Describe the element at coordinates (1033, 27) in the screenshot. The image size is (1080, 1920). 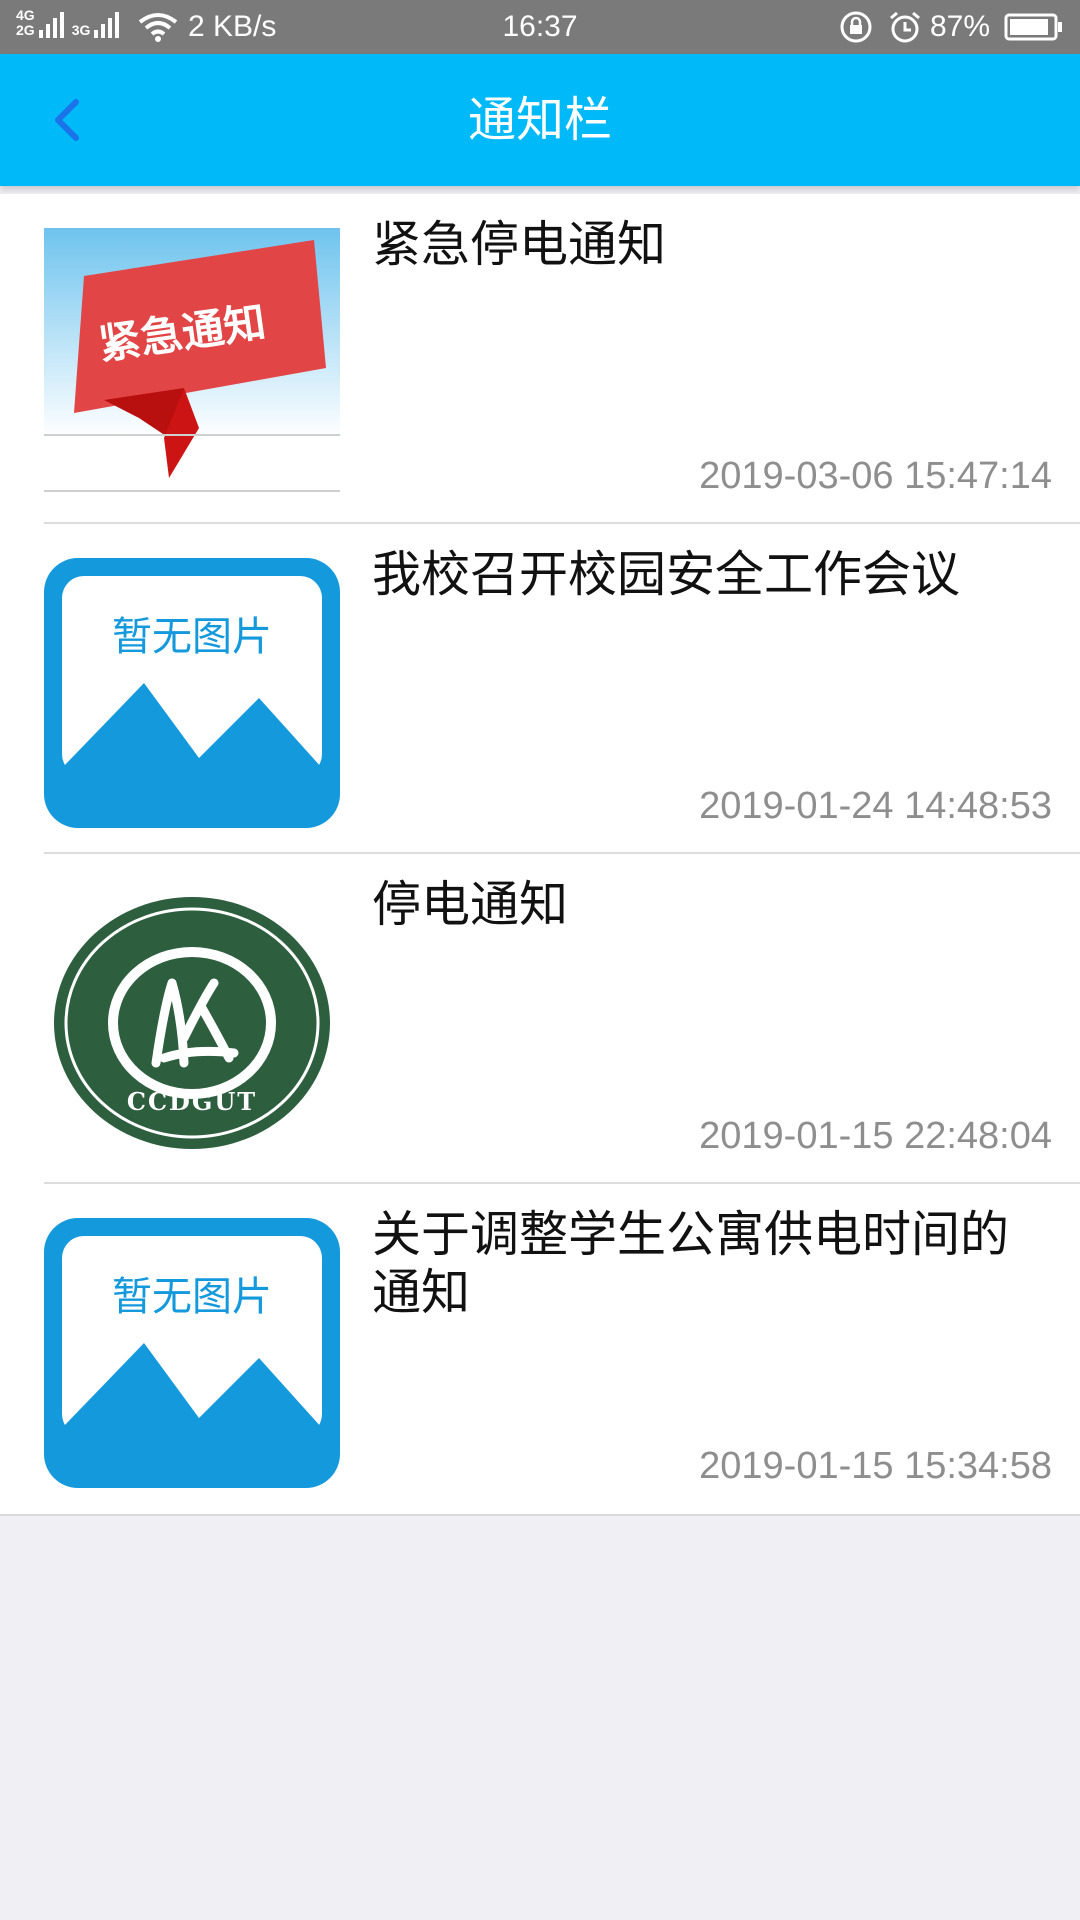
I see `battery-icon` at that location.